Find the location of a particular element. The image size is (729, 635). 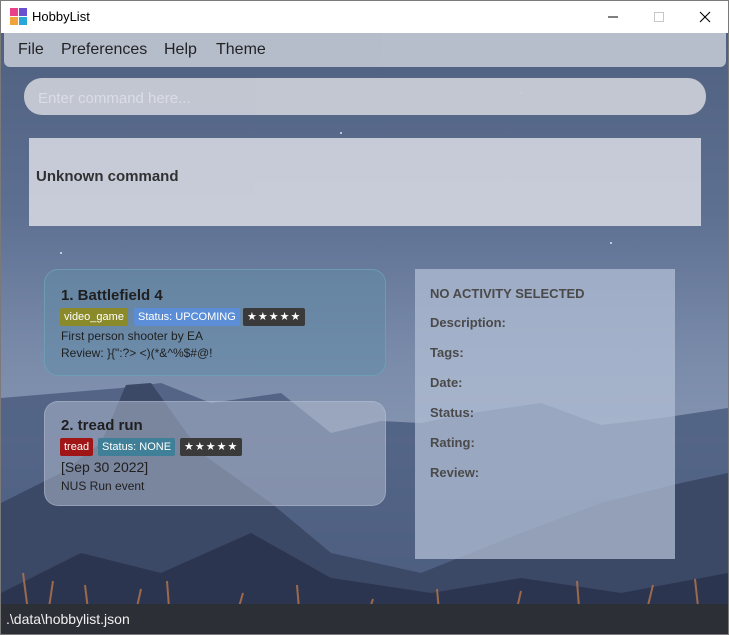

detail-review-label: Review: is located at coordinates (455, 472).